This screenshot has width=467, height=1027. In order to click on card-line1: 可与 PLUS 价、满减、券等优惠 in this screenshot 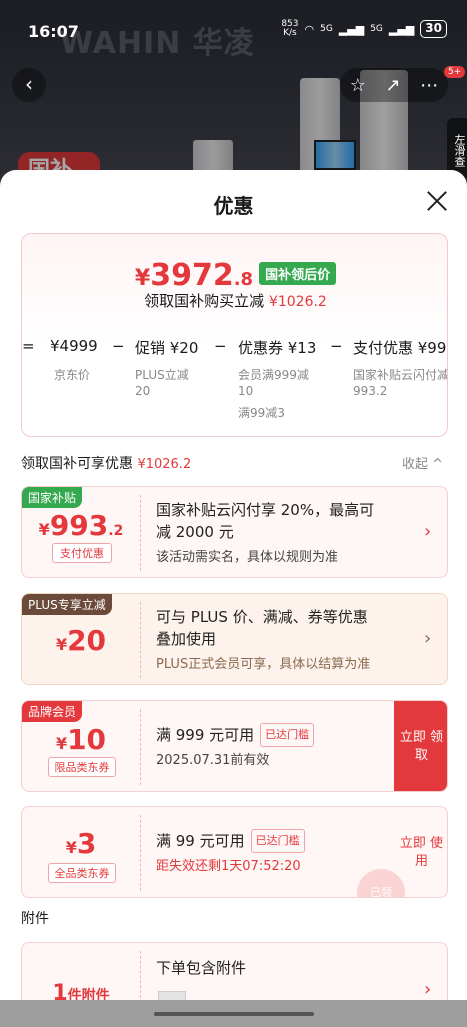, I will do `click(262, 617)`.